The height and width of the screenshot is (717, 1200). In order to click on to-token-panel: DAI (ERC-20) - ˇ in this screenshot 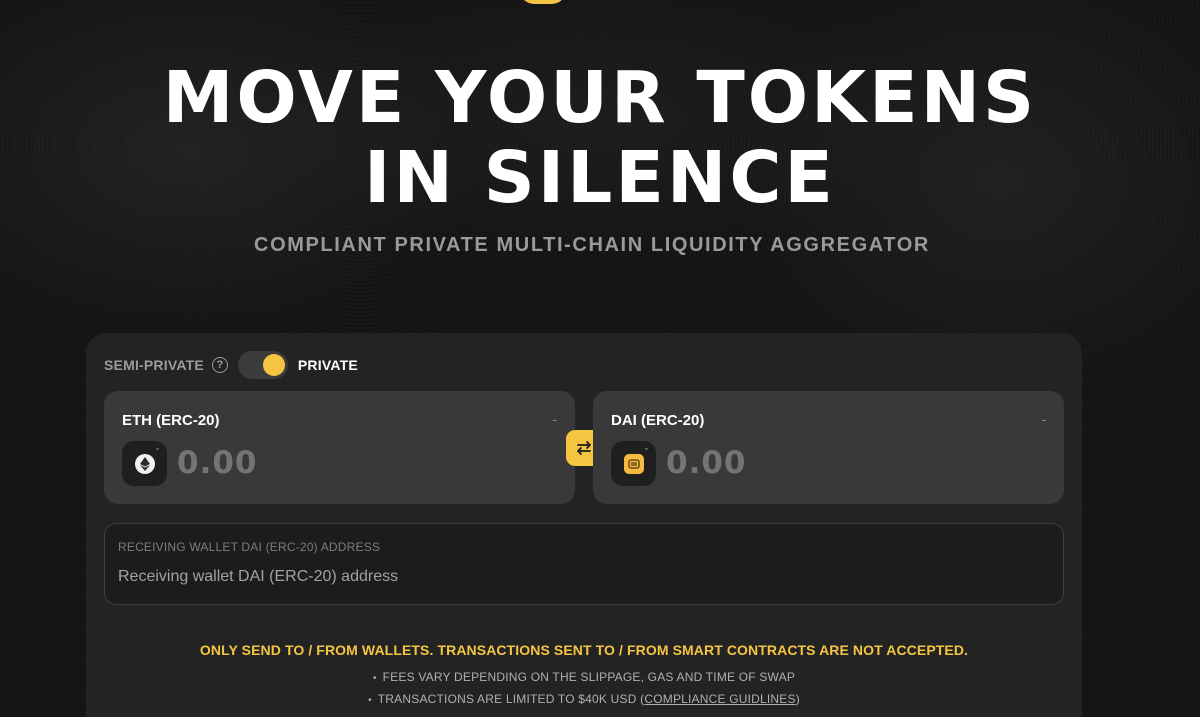, I will do `click(828, 447)`.